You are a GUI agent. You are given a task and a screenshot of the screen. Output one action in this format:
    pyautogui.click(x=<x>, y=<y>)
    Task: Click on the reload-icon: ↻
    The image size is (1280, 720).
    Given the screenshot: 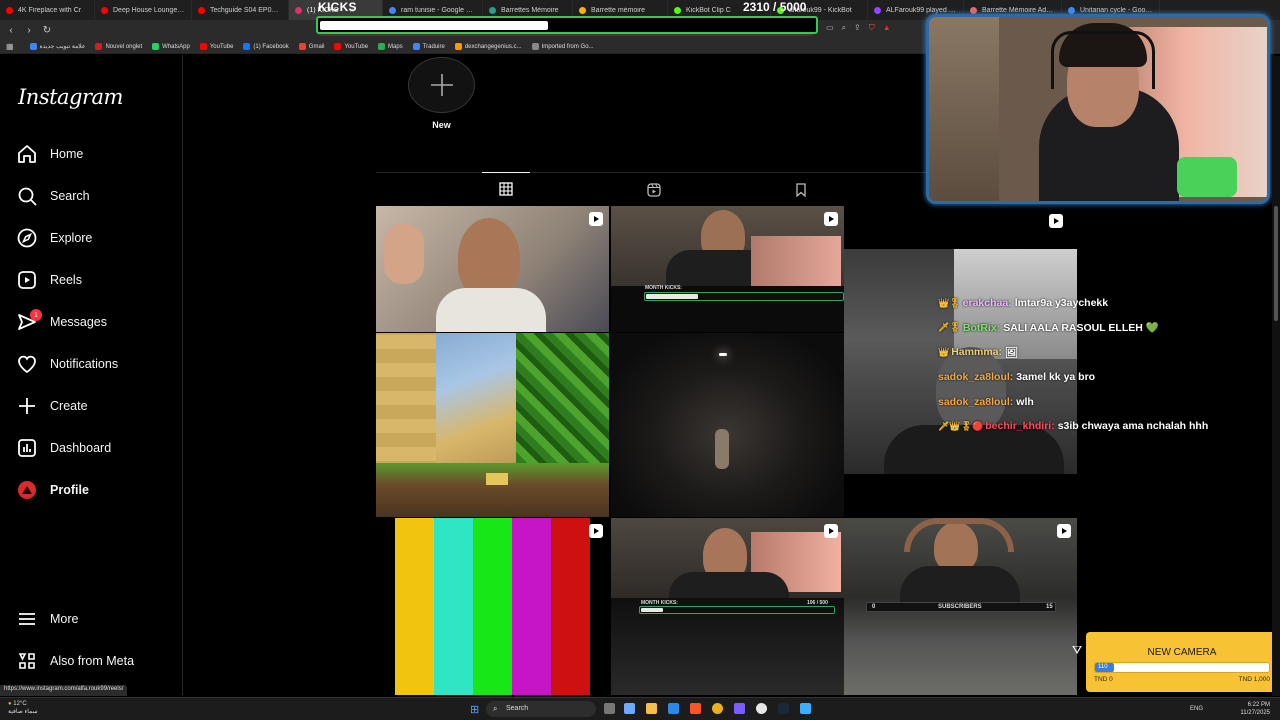 What is the action you would take?
    pyautogui.click(x=47, y=30)
    